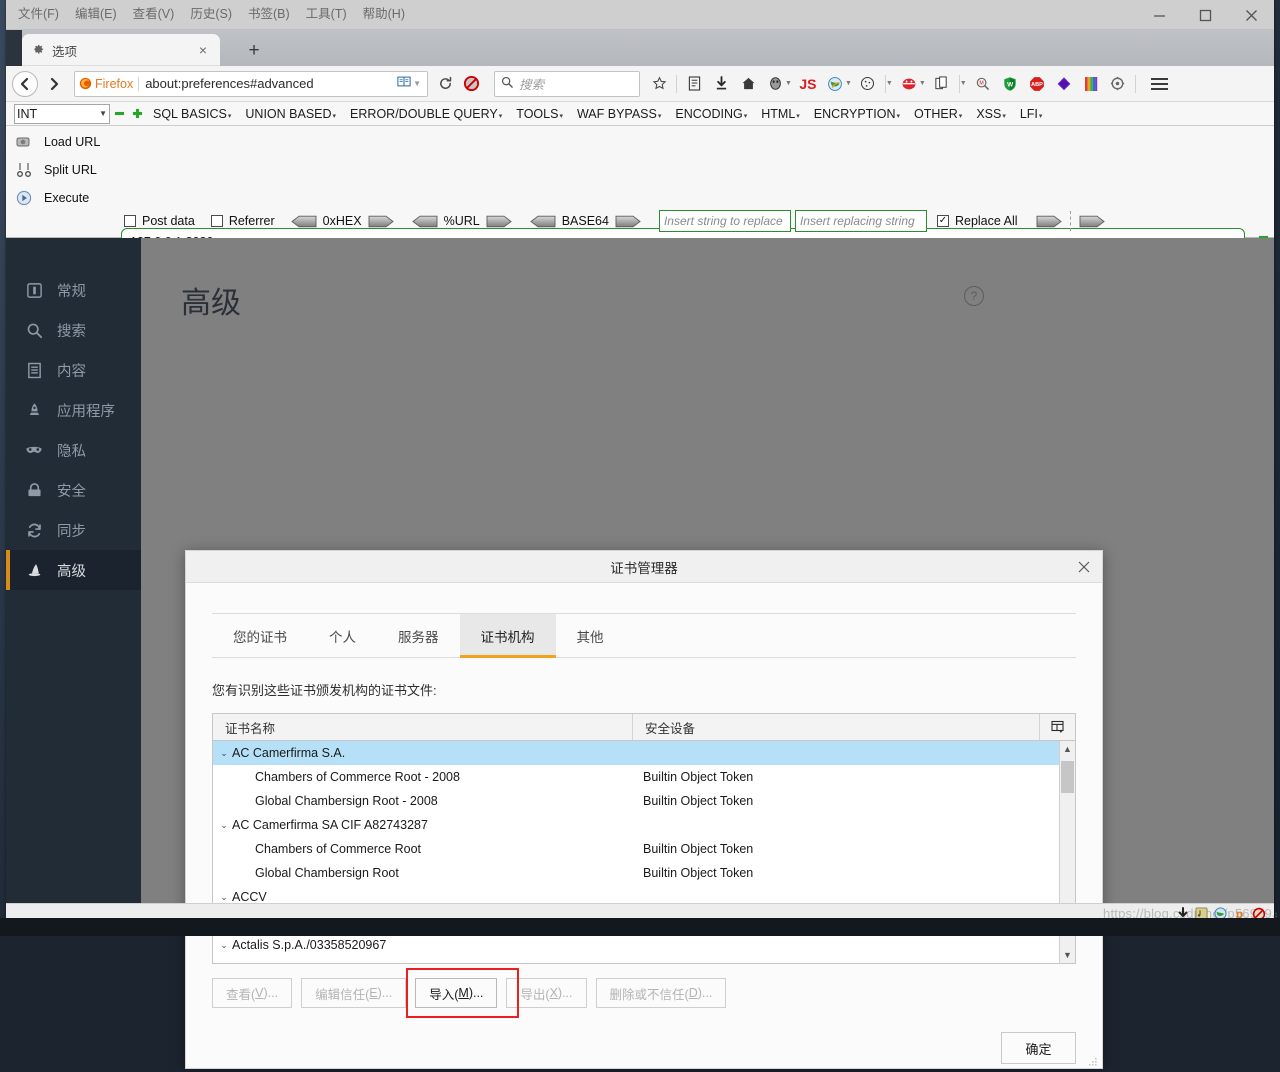 This screenshot has height=1072, width=1280. I want to click on sidebar-item-security: 安全, so click(73, 490).